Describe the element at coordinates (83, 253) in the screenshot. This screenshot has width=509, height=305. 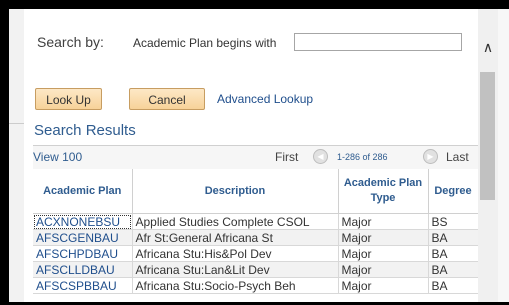
I see `plan-code-link: AFSCHPDBAU` at that location.